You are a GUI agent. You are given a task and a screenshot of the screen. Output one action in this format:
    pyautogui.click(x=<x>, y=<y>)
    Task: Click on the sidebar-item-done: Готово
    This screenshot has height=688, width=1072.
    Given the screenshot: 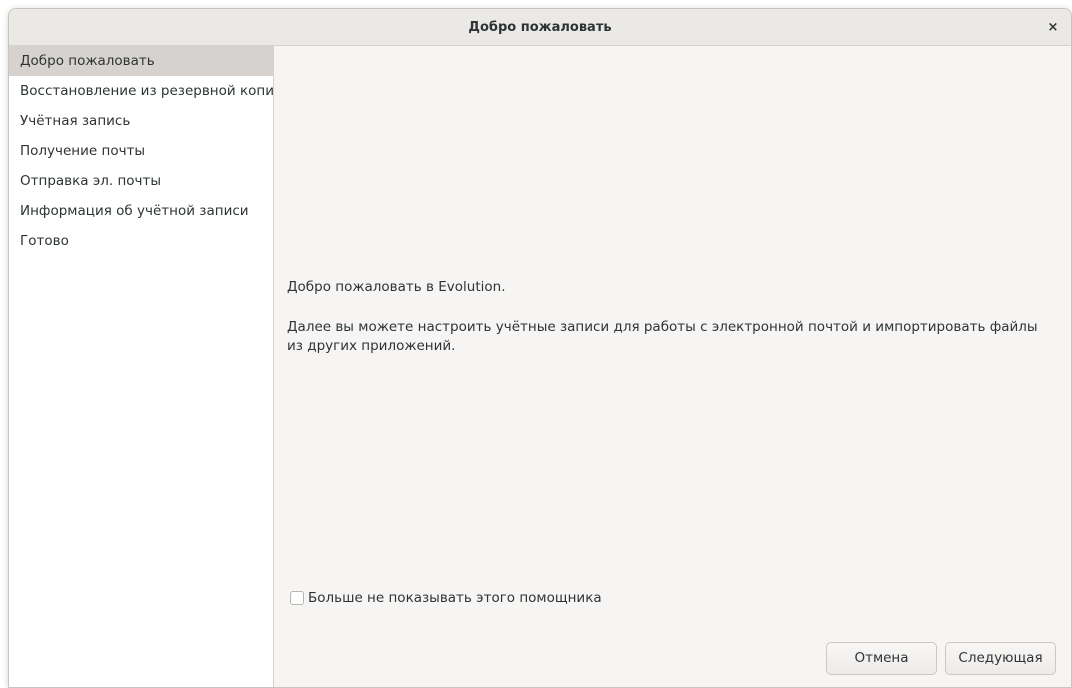 What is the action you would take?
    pyautogui.click(x=141, y=241)
    